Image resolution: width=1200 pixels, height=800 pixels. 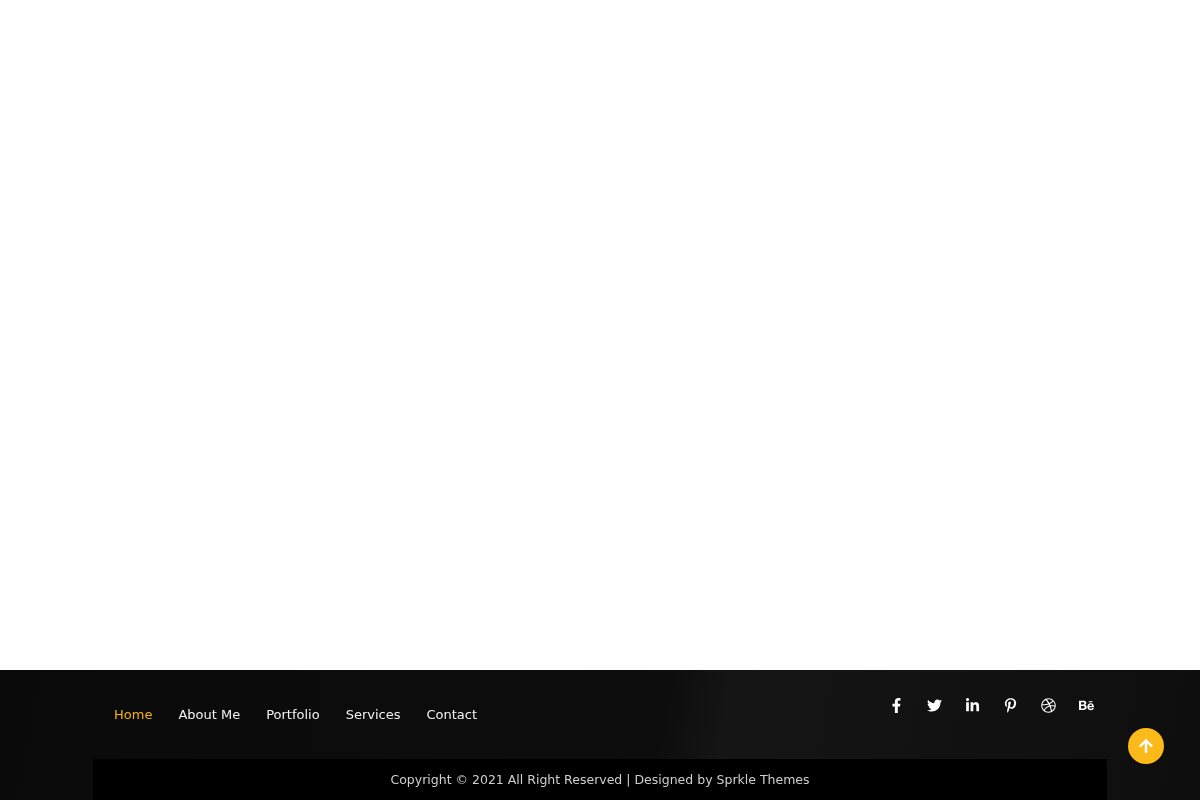 I want to click on behance-icon, so click(x=1086, y=705).